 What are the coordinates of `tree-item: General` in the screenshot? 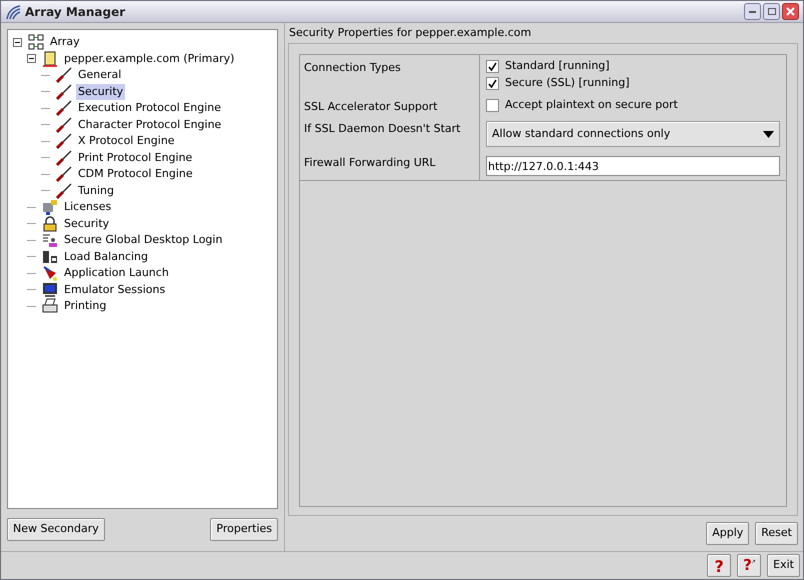 It's located at (100, 75).